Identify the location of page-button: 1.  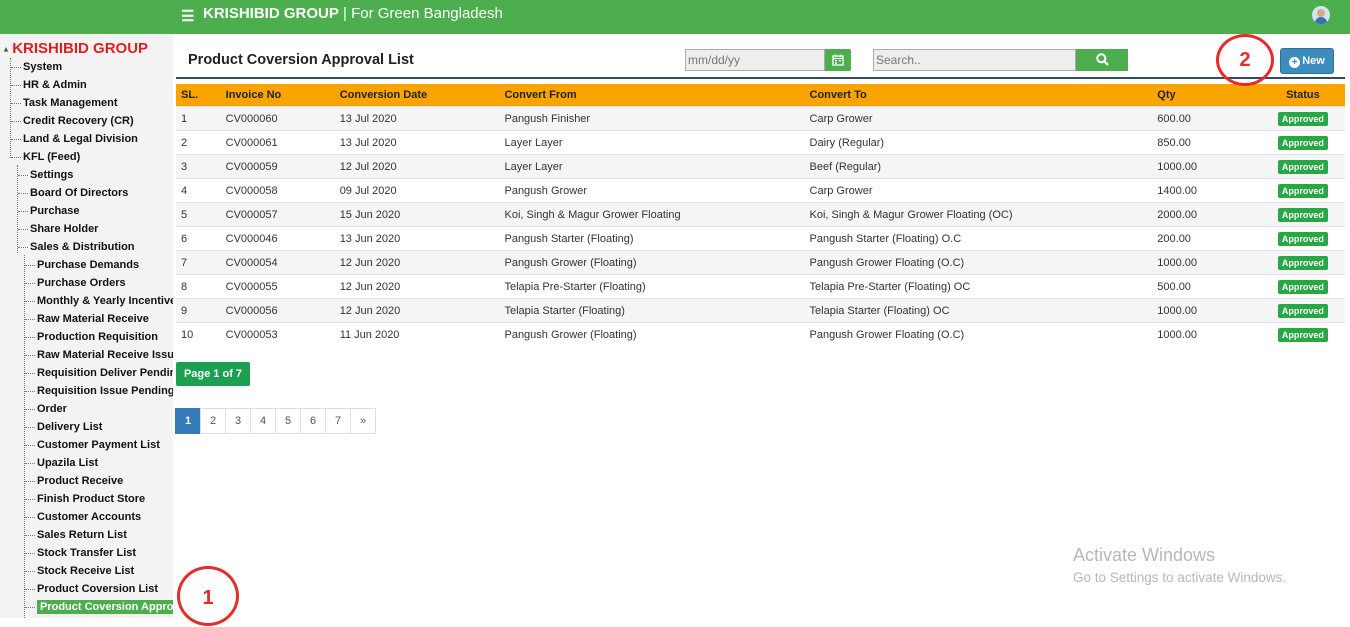
(188, 421).